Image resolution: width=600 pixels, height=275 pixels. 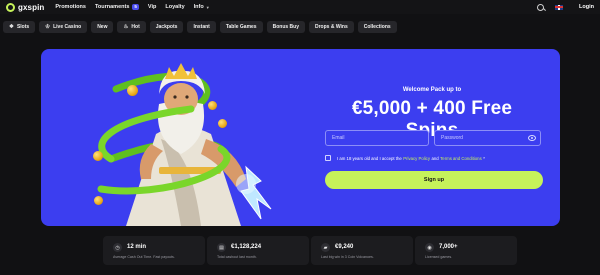 What do you see at coordinates (67, 27) in the screenshot?
I see `category-label: Live Casino` at bounding box center [67, 27].